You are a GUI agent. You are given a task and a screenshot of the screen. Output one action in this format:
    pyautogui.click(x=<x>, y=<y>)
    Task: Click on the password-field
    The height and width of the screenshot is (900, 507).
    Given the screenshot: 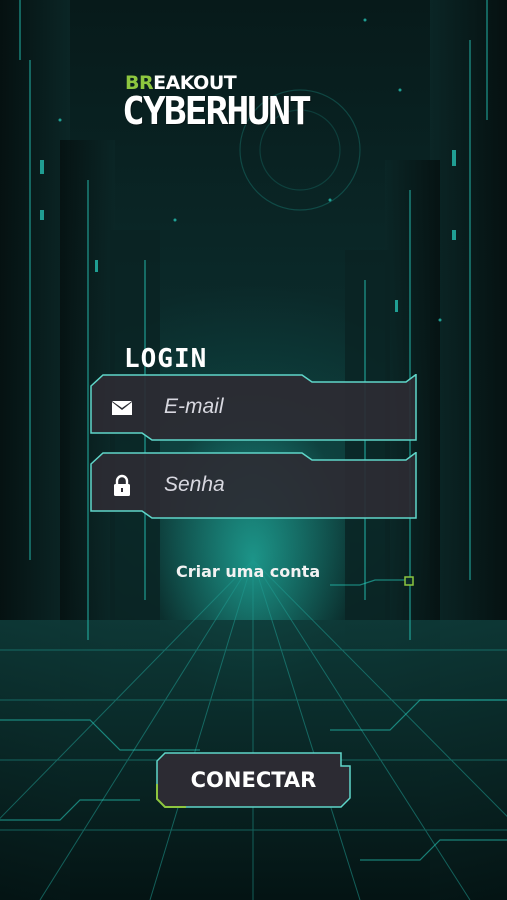 What is the action you would take?
    pyautogui.click(x=253, y=485)
    